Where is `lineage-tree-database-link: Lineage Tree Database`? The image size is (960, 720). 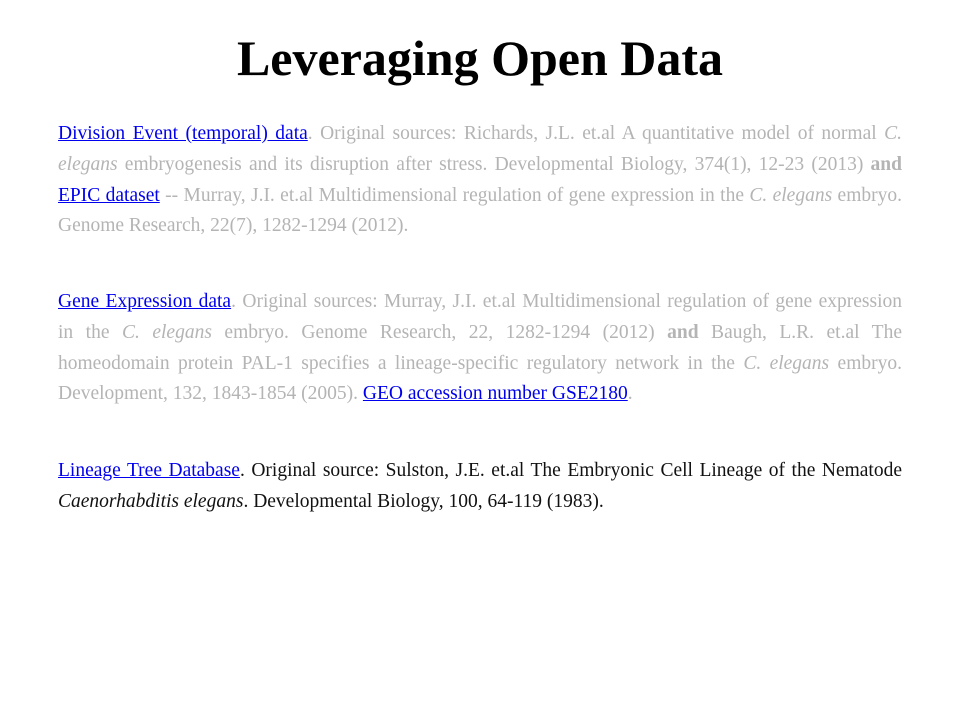
lineage-tree-database-link: Lineage Tree Database is located at coordinates (149, 470).